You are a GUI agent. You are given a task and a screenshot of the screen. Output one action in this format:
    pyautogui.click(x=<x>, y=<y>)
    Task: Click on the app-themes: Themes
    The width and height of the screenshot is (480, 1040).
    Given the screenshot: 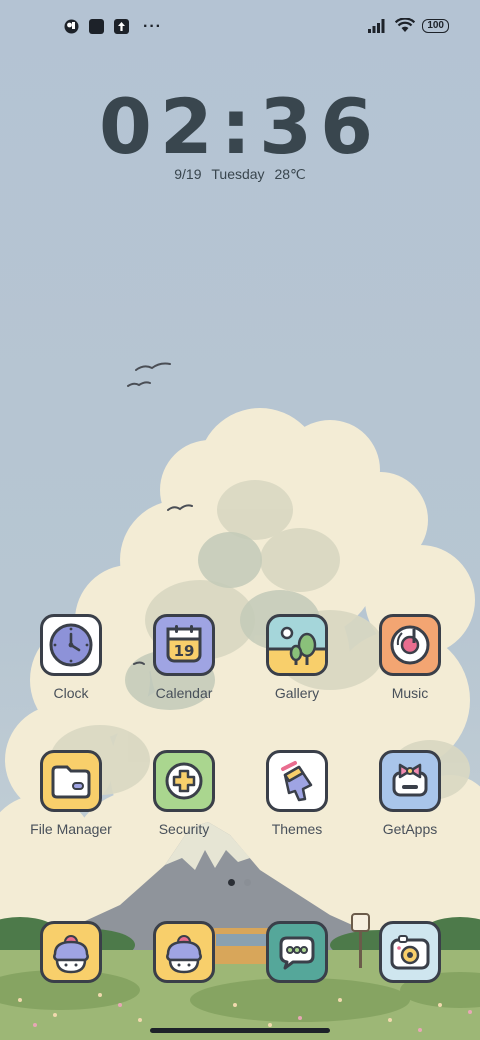 What is the action you would take?
    pyautogui.click(x=297, y=793)
    